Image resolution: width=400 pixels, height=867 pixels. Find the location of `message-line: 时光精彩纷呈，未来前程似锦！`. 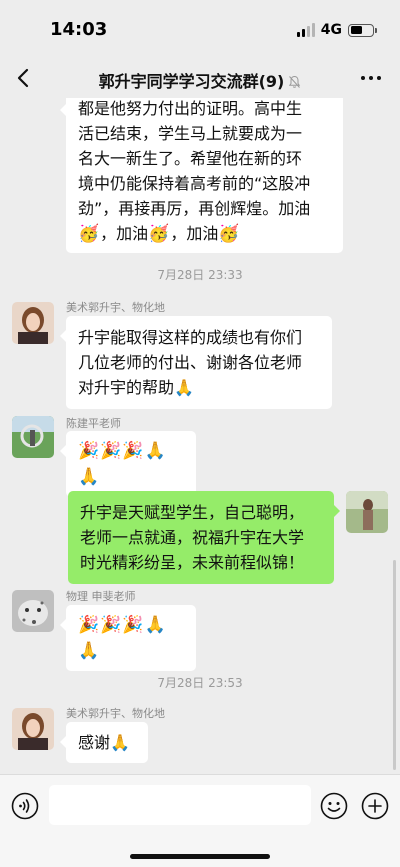

message-line: 时光精彩纷呈，未来前程似锦！ is located at coordinates (192, 562).